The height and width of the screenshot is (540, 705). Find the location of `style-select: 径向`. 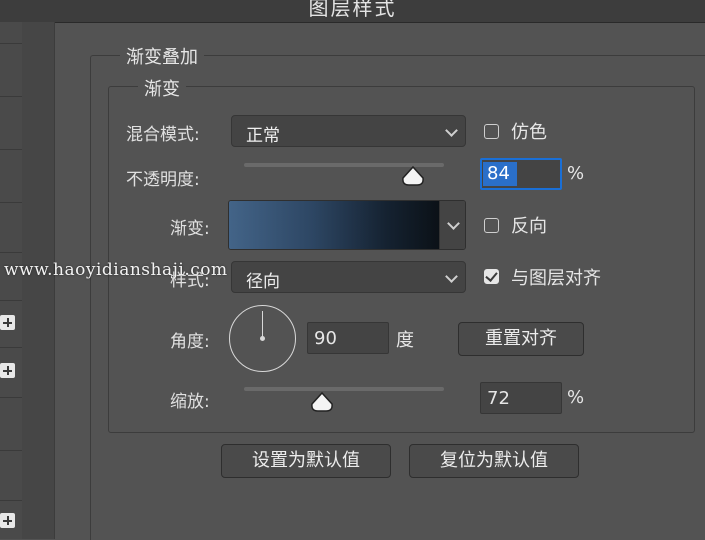

style-select: 径向 is located at coordinates (348, 277).